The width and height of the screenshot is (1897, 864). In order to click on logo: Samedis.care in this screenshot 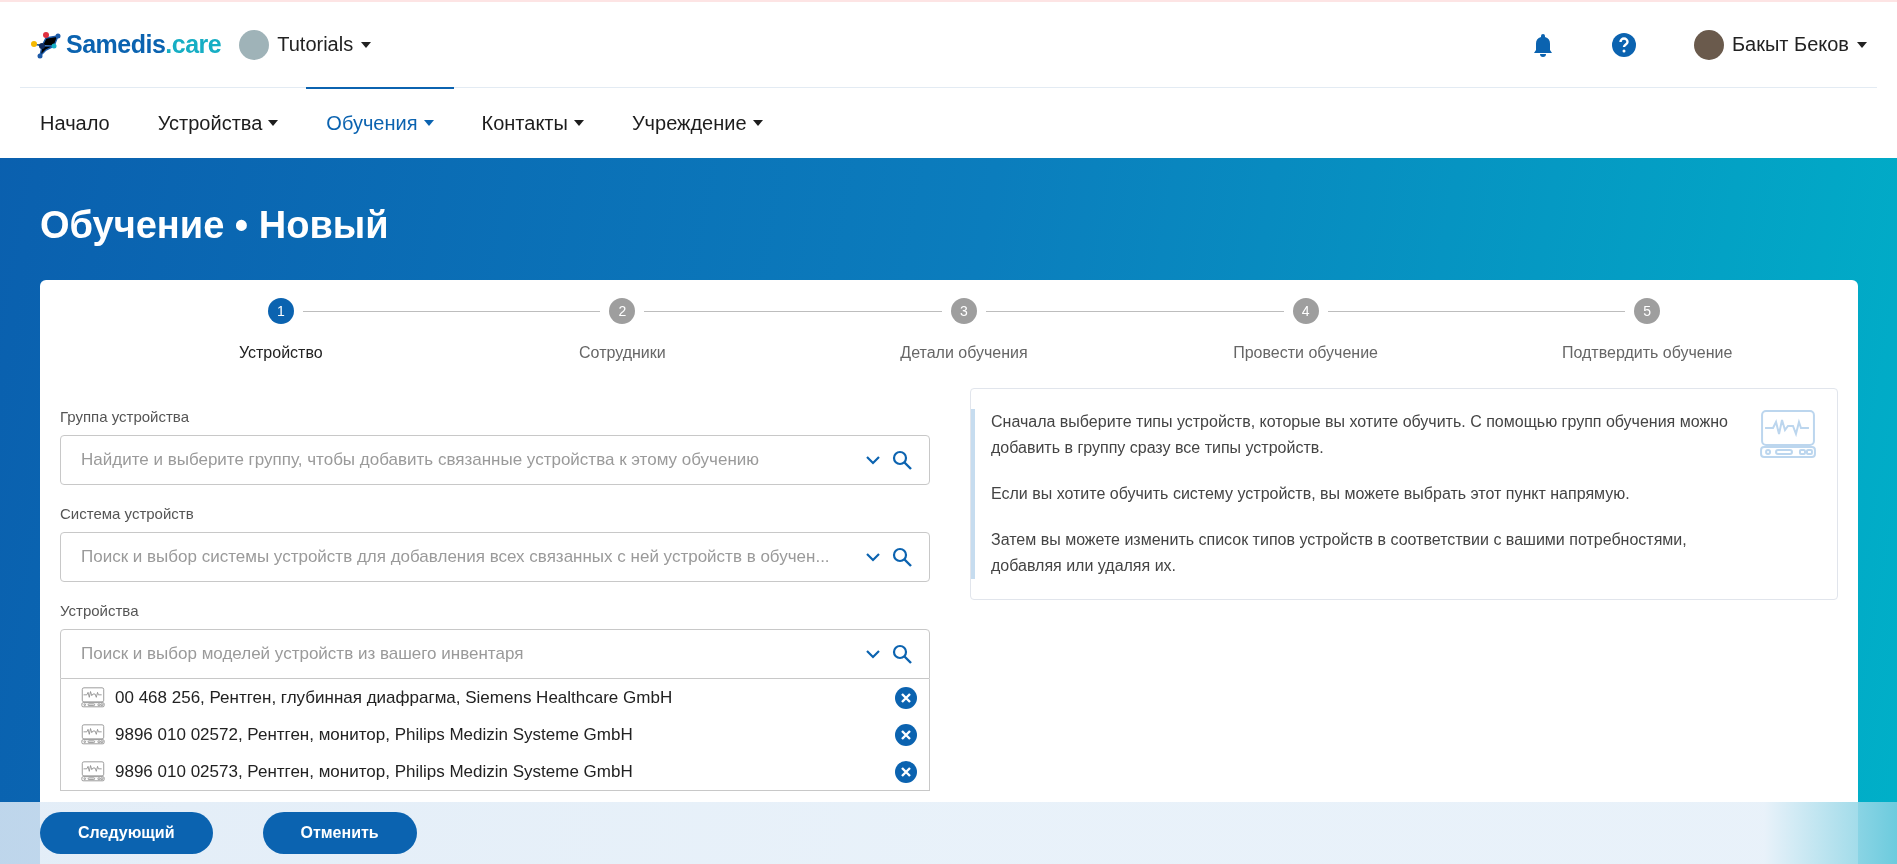, I will do `click(126, 44)`.